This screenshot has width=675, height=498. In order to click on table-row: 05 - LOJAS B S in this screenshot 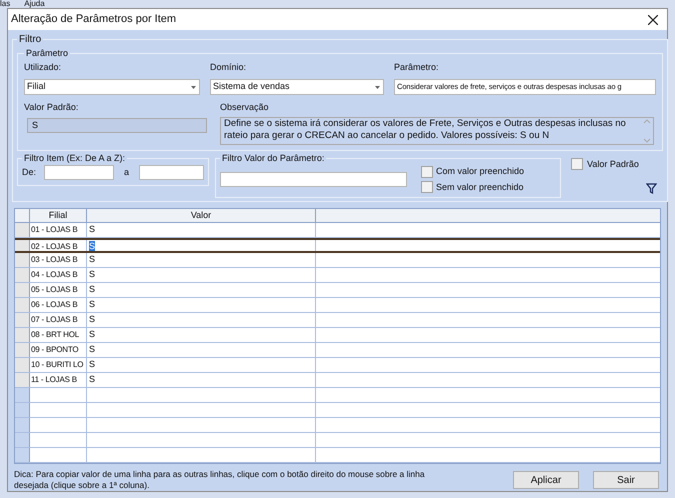, I will do `click(337, 290)`.